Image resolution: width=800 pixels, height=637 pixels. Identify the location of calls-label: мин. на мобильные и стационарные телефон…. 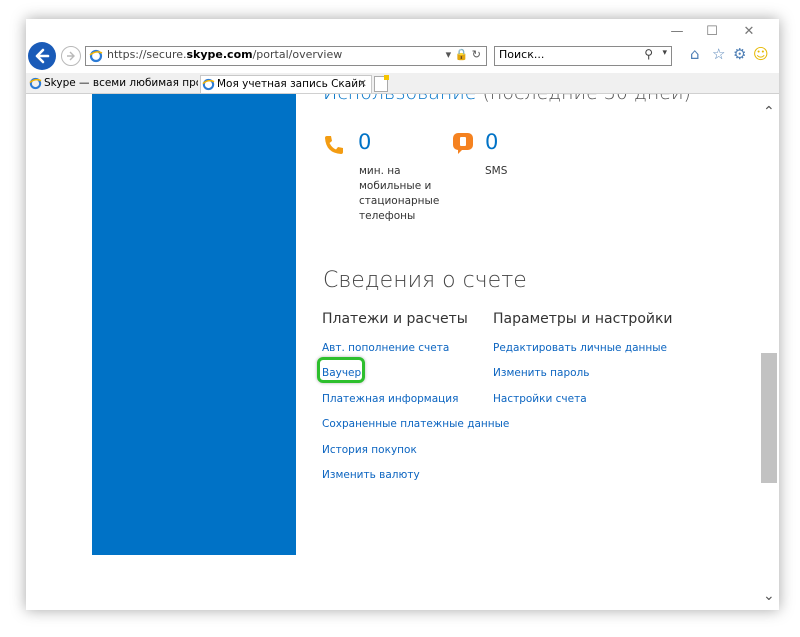
(399, 193).